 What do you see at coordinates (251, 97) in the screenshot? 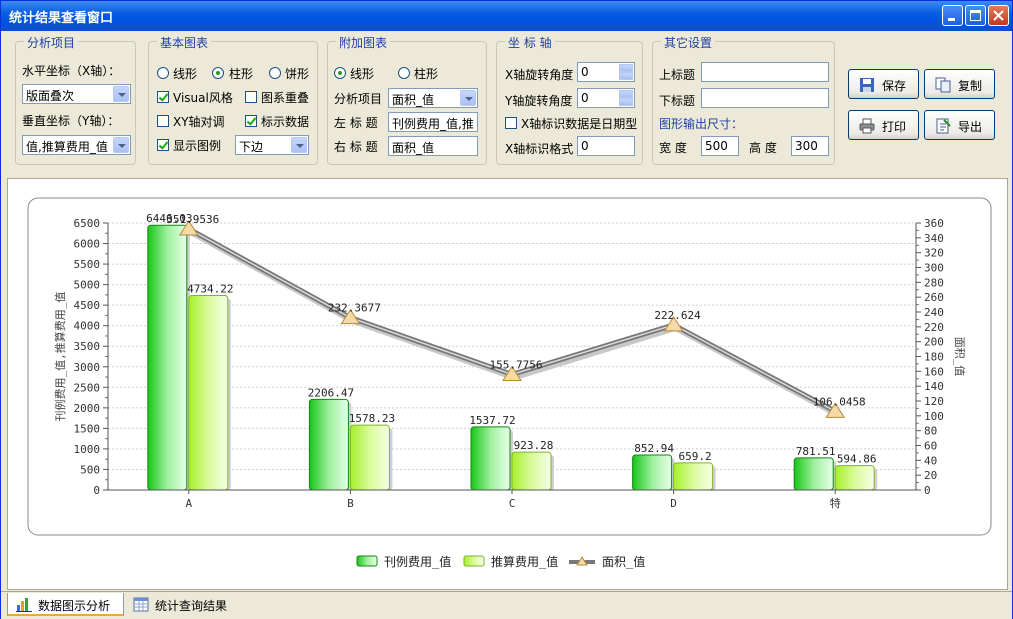
I see `series-overlap-checkbox` at bounding box center [251, 97].